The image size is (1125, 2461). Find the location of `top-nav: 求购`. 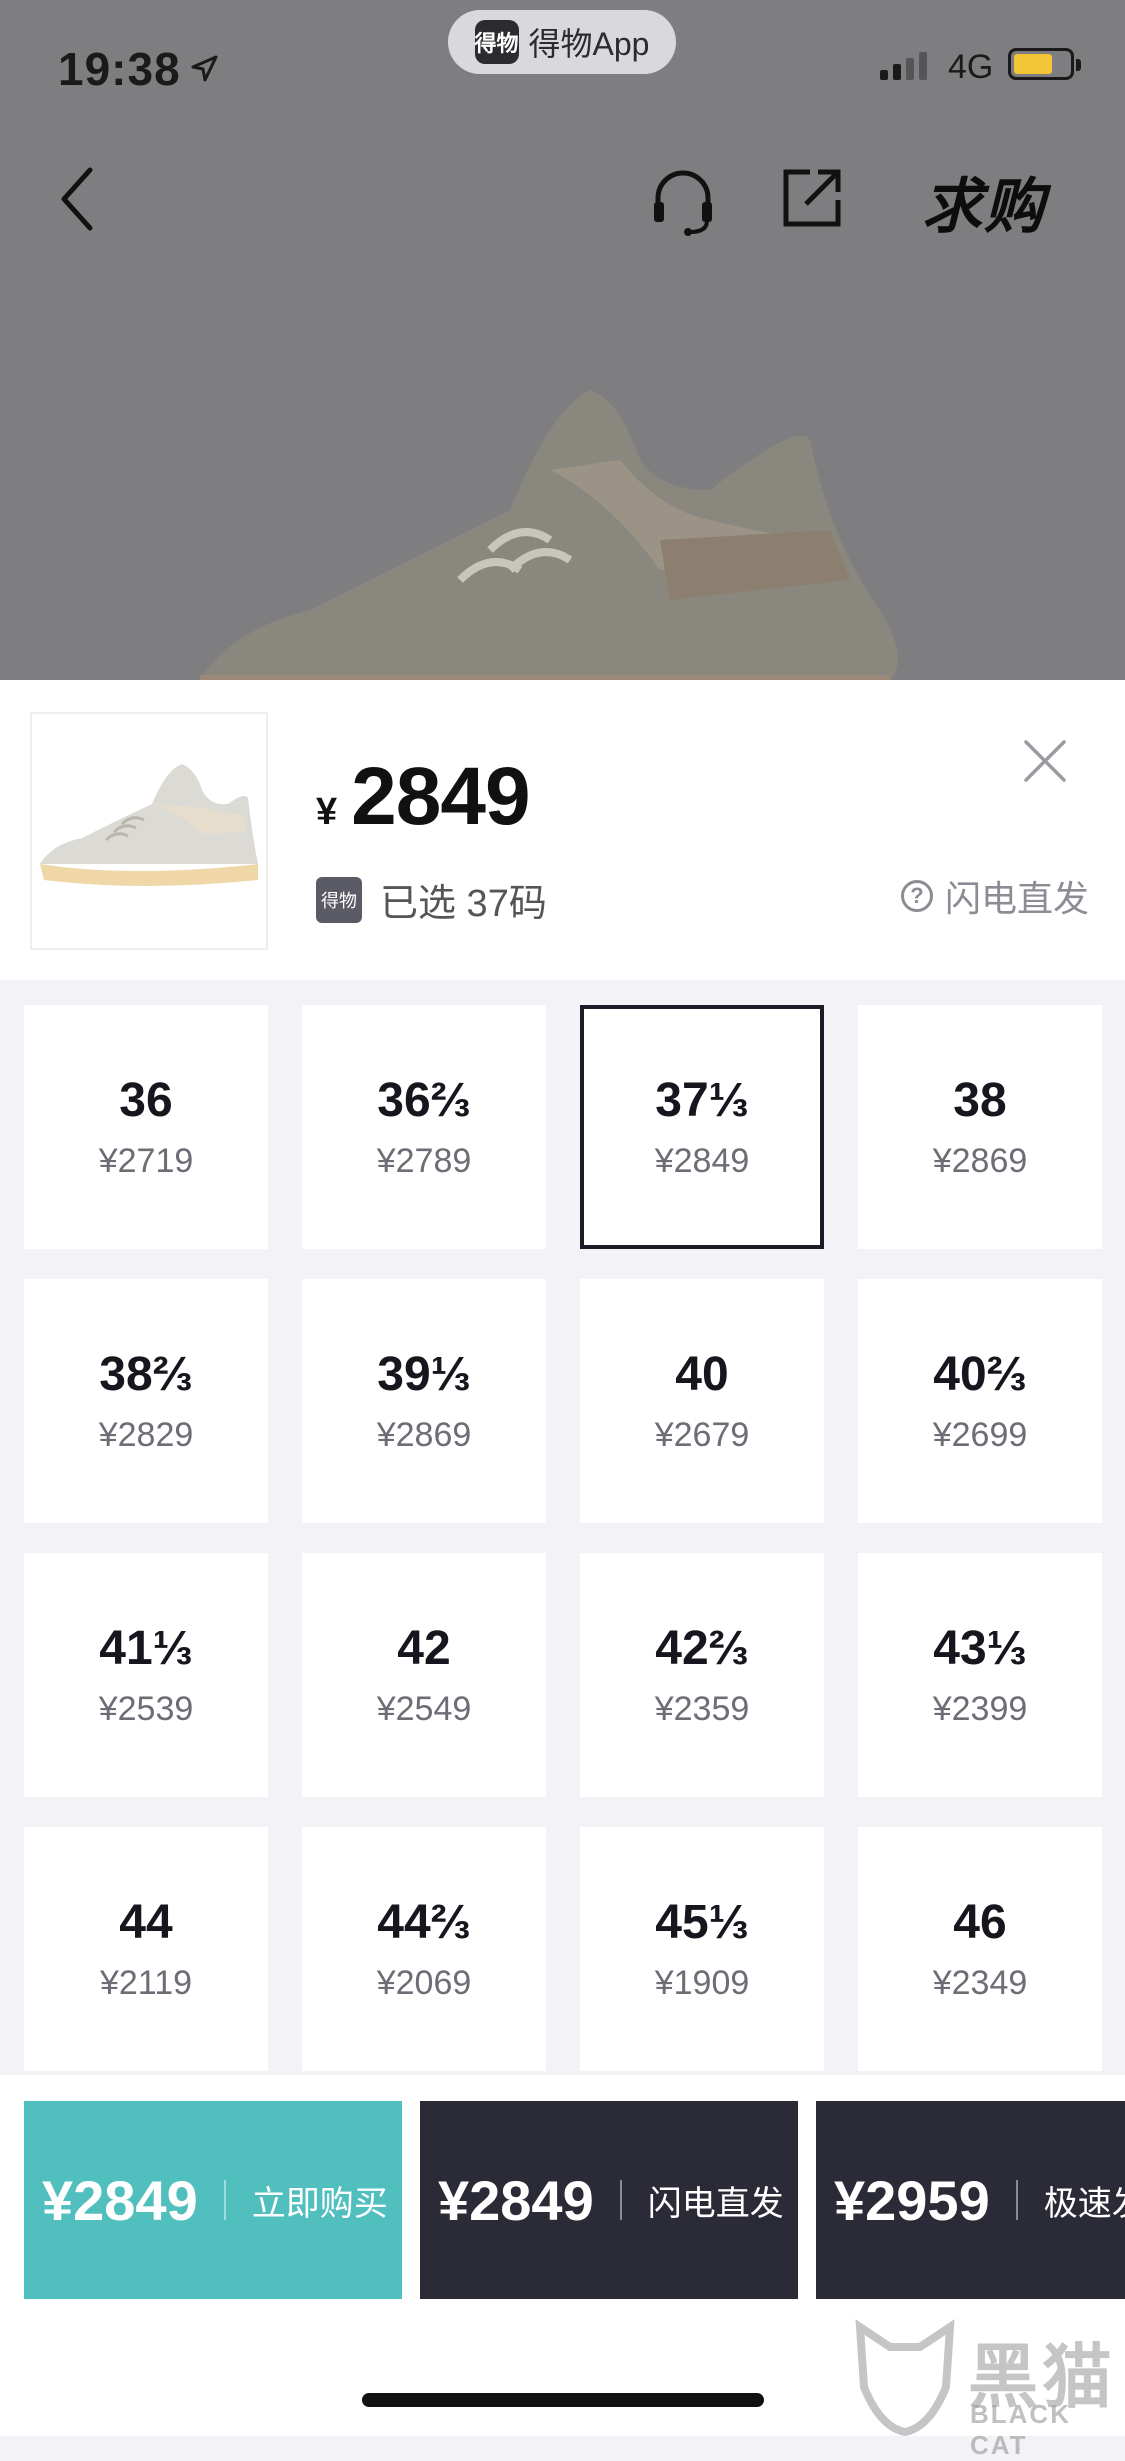

top-nav: 求购 is located at coordinates (562, 200).